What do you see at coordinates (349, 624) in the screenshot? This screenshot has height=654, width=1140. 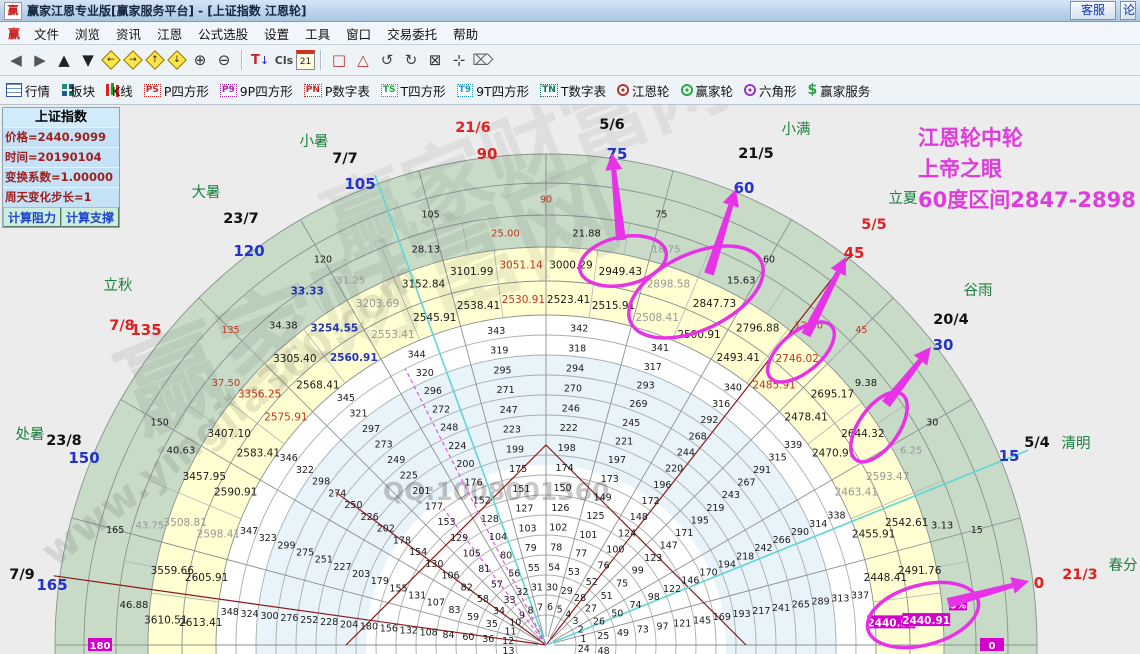 I see `spiral-number: 204` at bounding box center [349, 624].